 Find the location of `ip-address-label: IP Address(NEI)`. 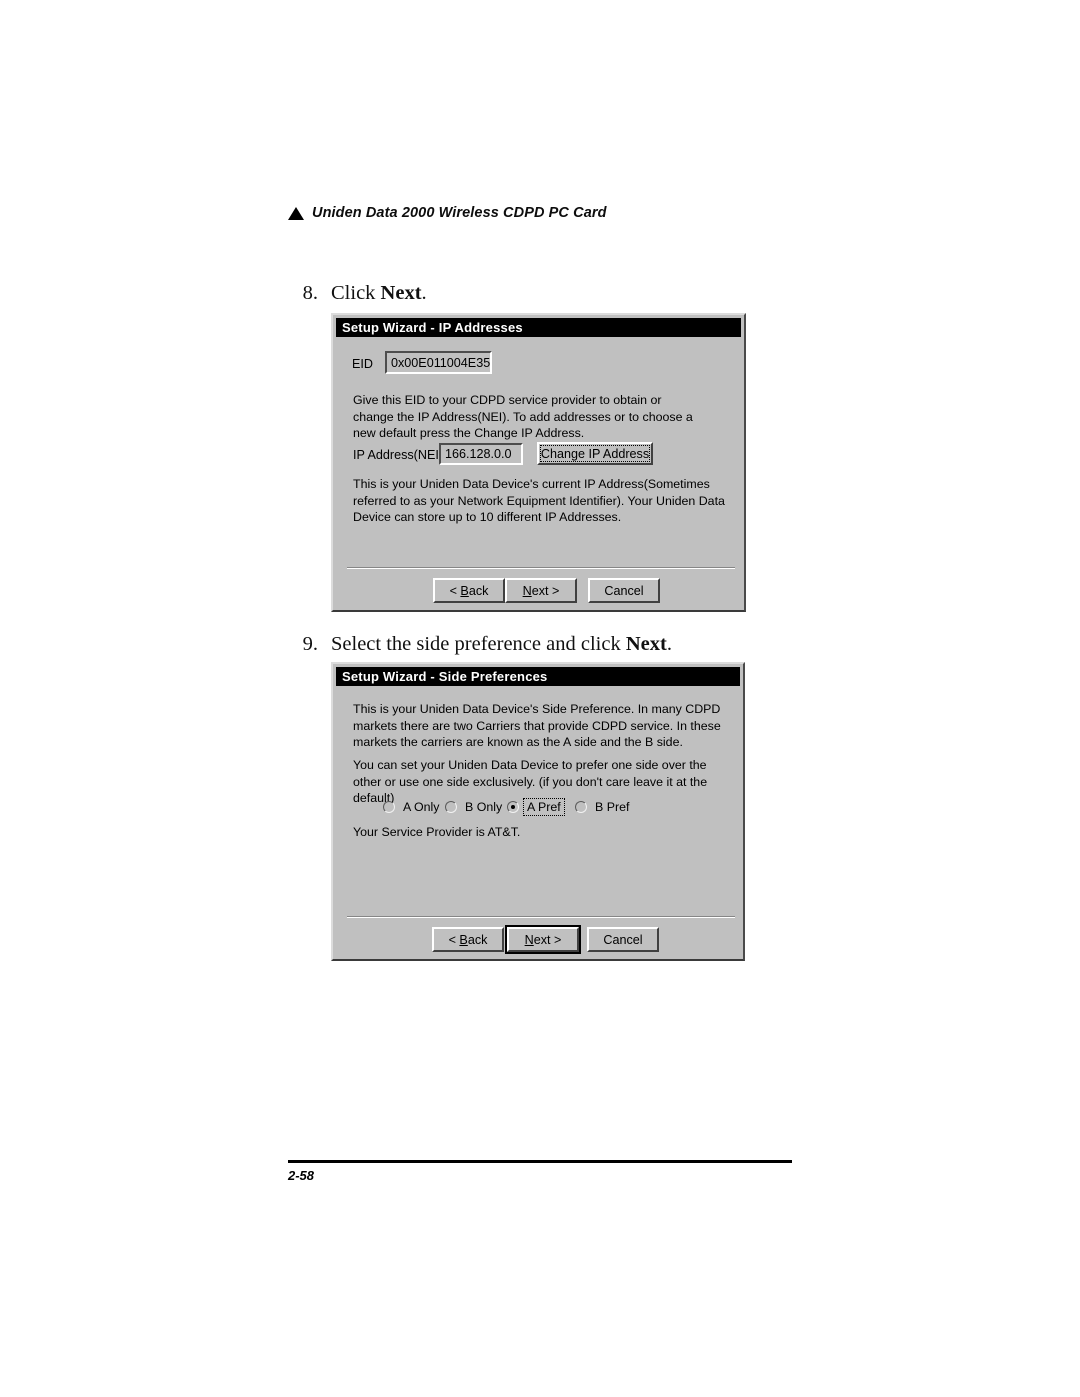

ip-address-label: IP Address(NEI) is located at coordinates (398, 455).